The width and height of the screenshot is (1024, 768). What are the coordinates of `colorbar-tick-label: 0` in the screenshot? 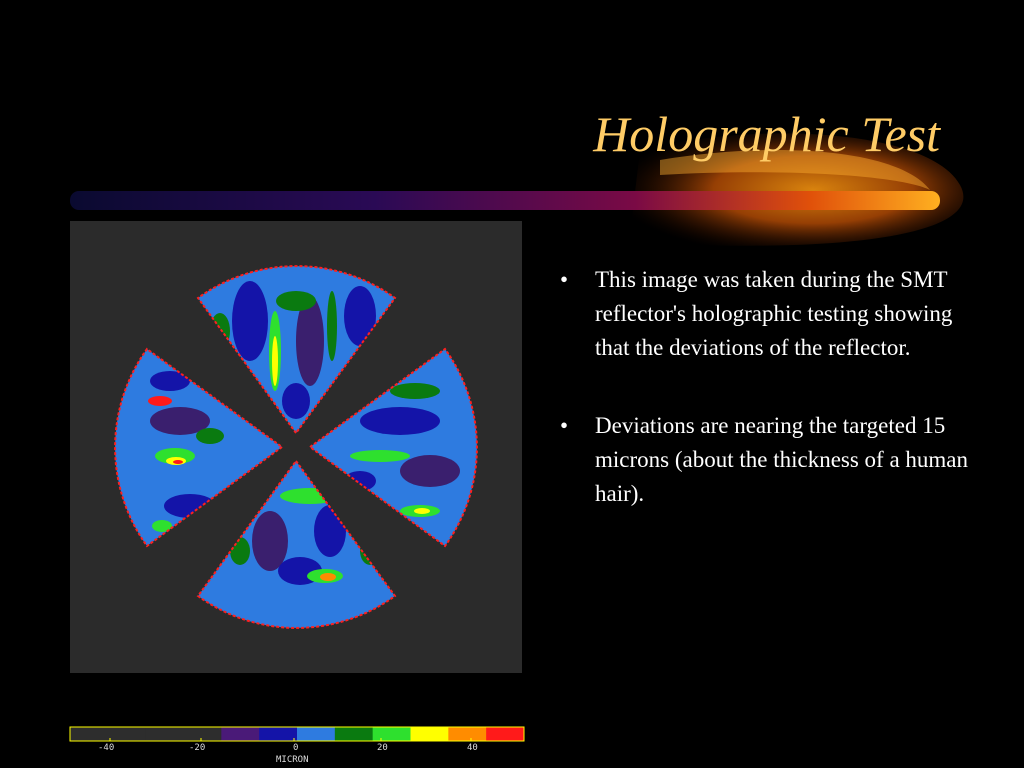 It's located at (296, 748).